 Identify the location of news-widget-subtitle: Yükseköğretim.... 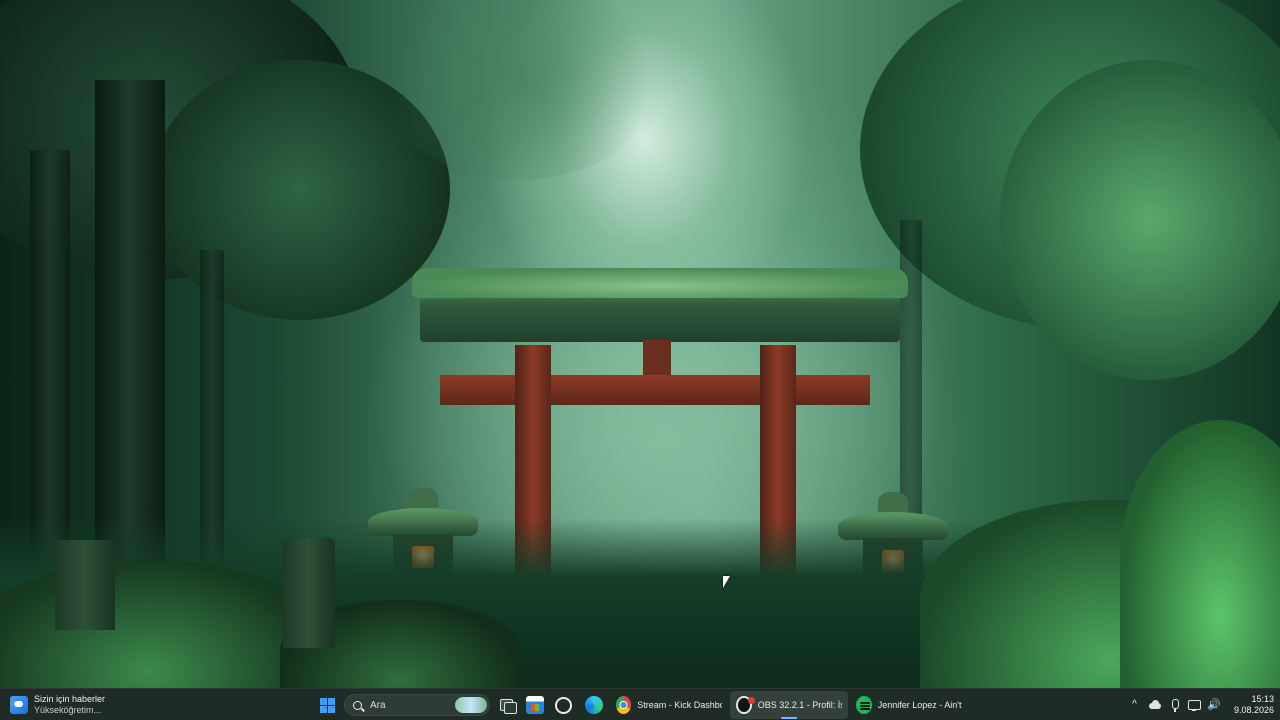
(68, 710).